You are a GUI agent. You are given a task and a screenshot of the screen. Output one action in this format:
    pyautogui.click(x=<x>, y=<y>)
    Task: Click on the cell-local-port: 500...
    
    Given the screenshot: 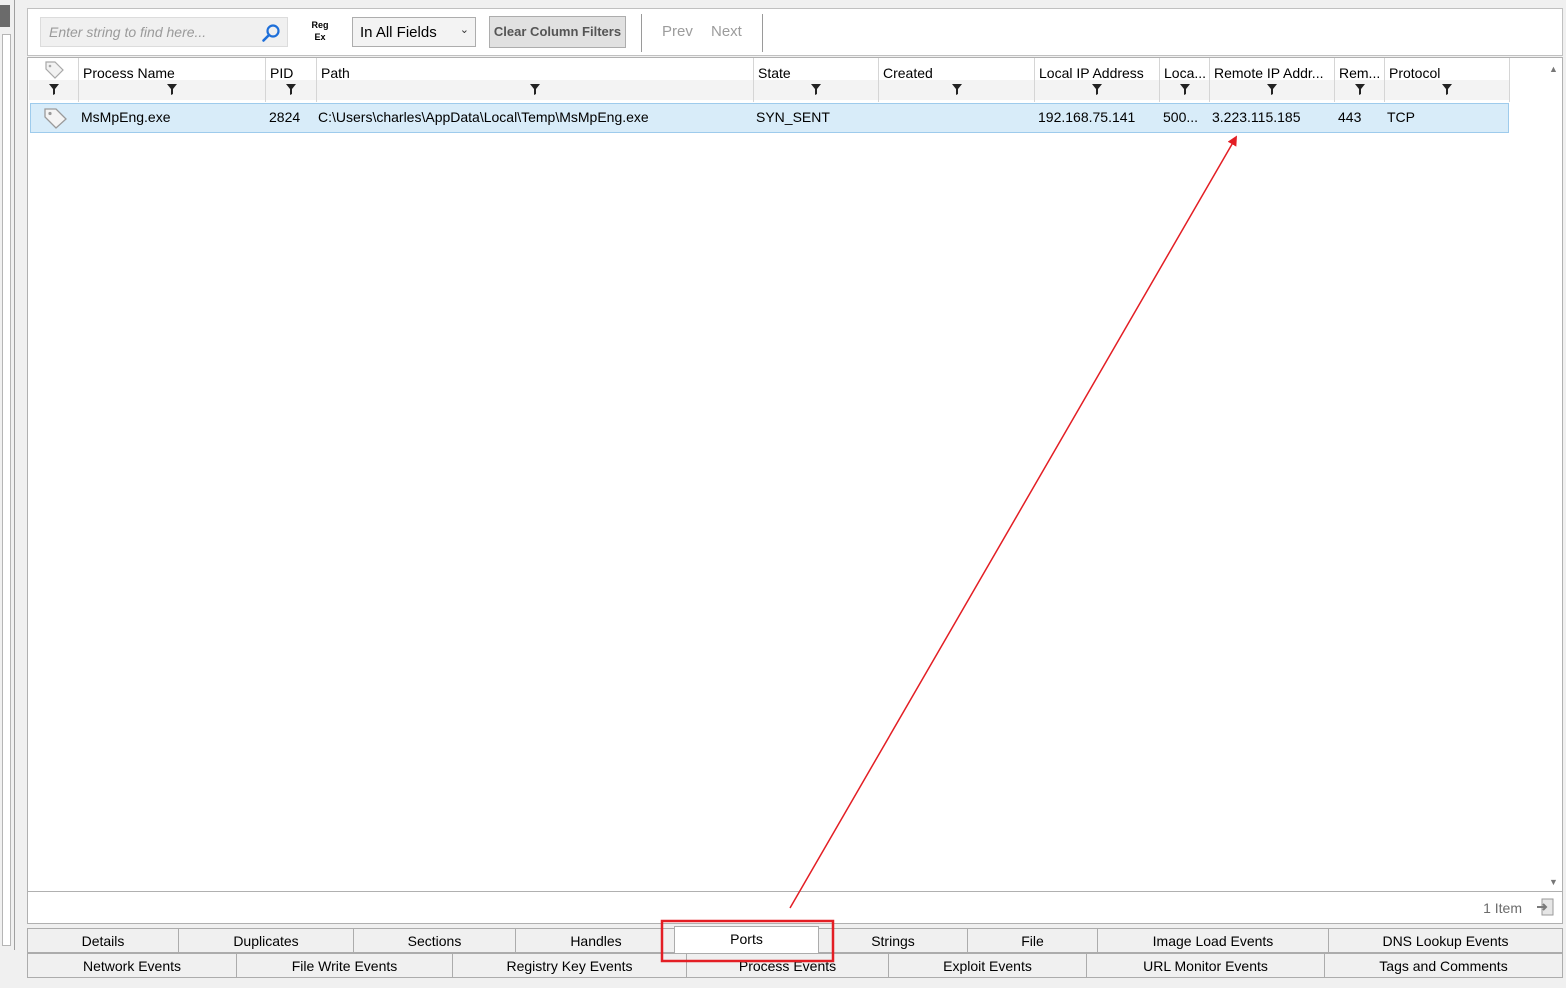 What is the action you would take?
    pyautogui.click(x=1181, y=117)
    